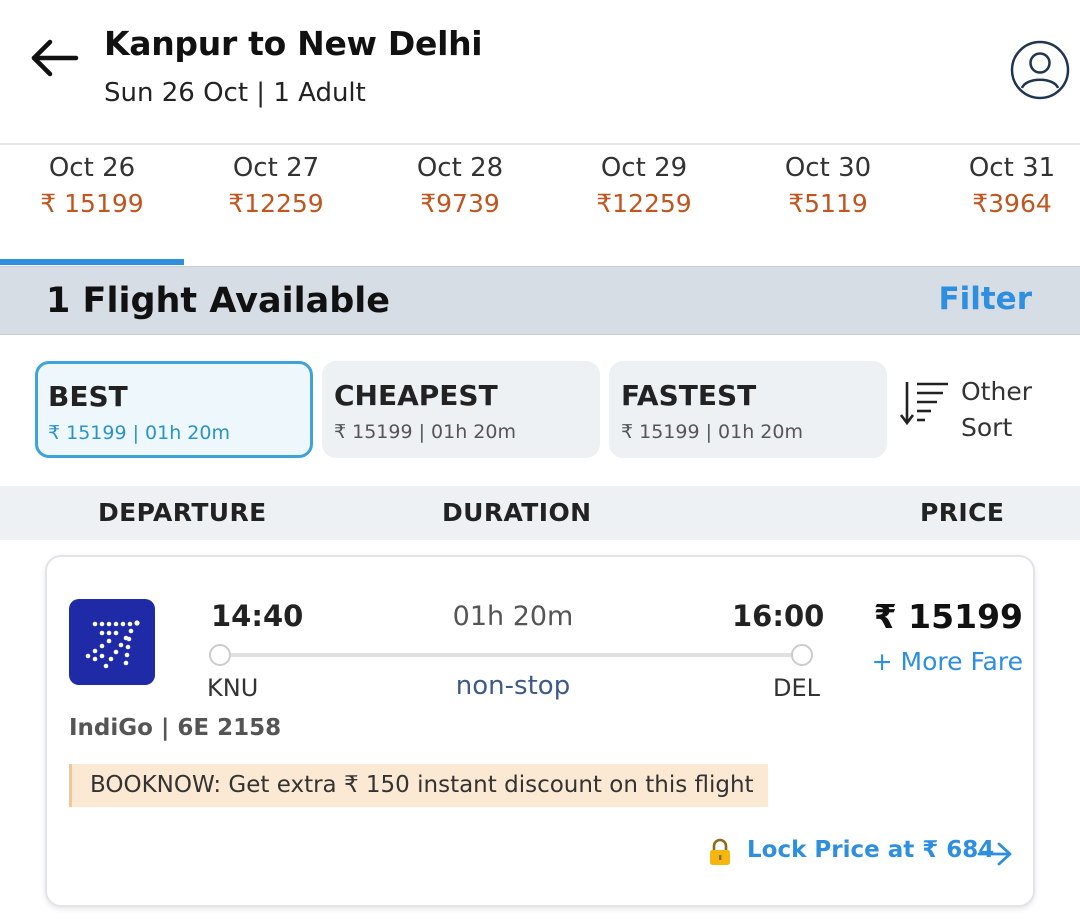 This screenshot has height=923, width=1080. I want to click on column-duration: DURATION, so click(516, 512).